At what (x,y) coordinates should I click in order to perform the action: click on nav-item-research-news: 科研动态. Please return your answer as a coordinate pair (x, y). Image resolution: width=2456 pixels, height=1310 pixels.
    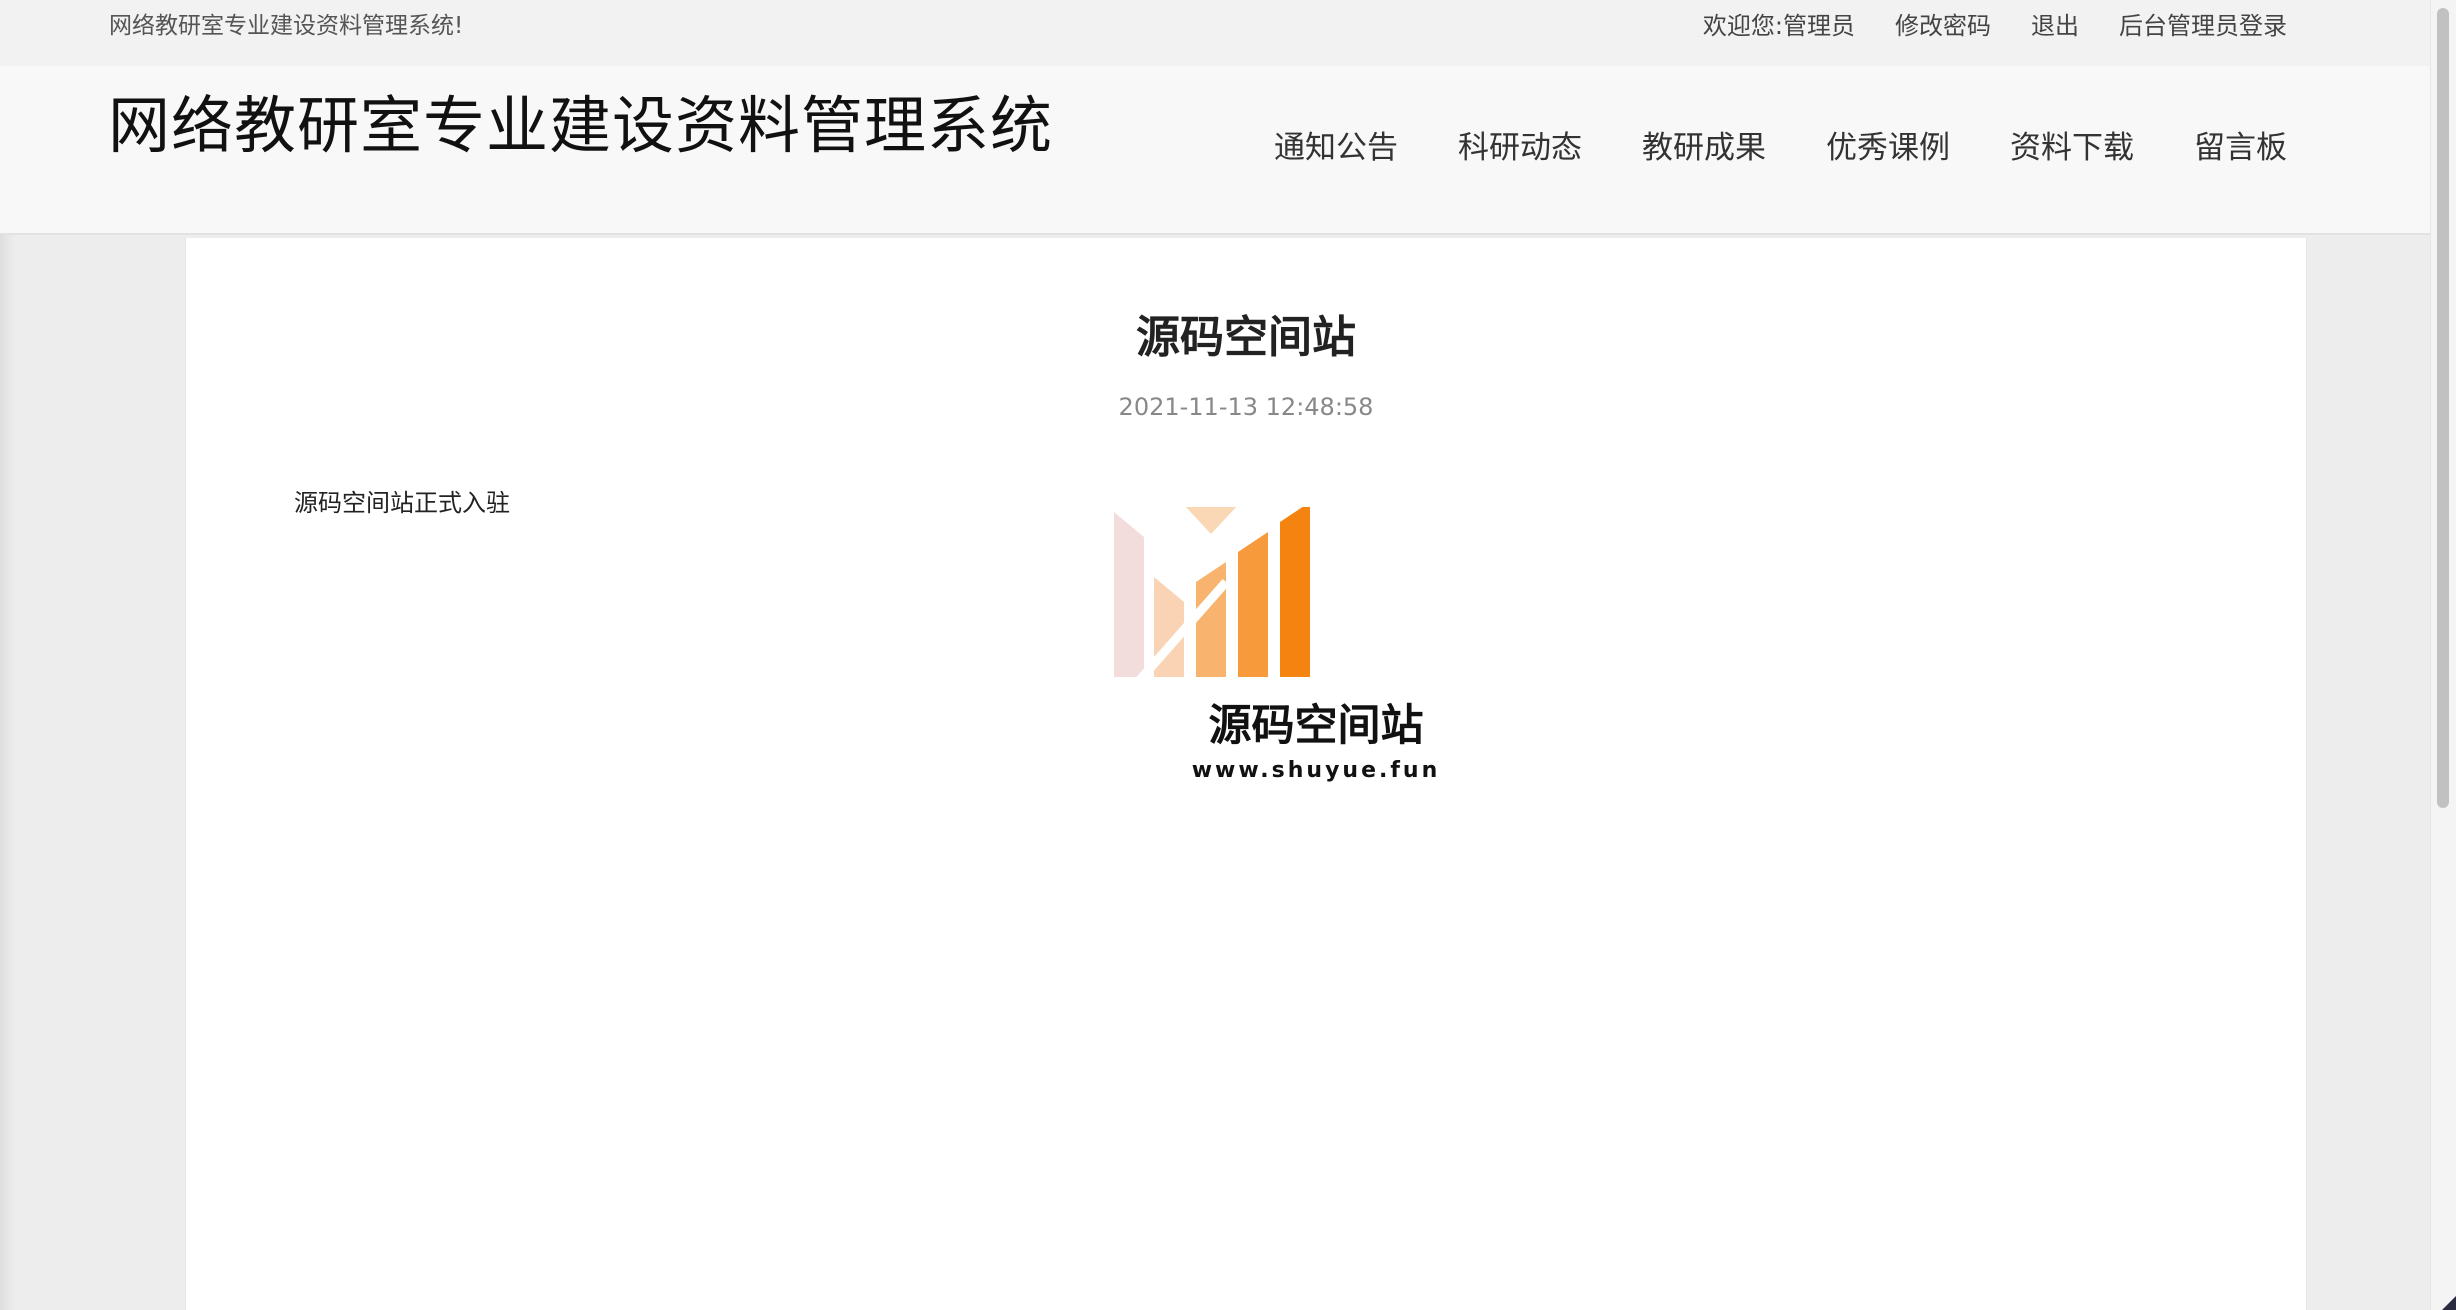
    Looking at the image, I should click on (1520, 148).